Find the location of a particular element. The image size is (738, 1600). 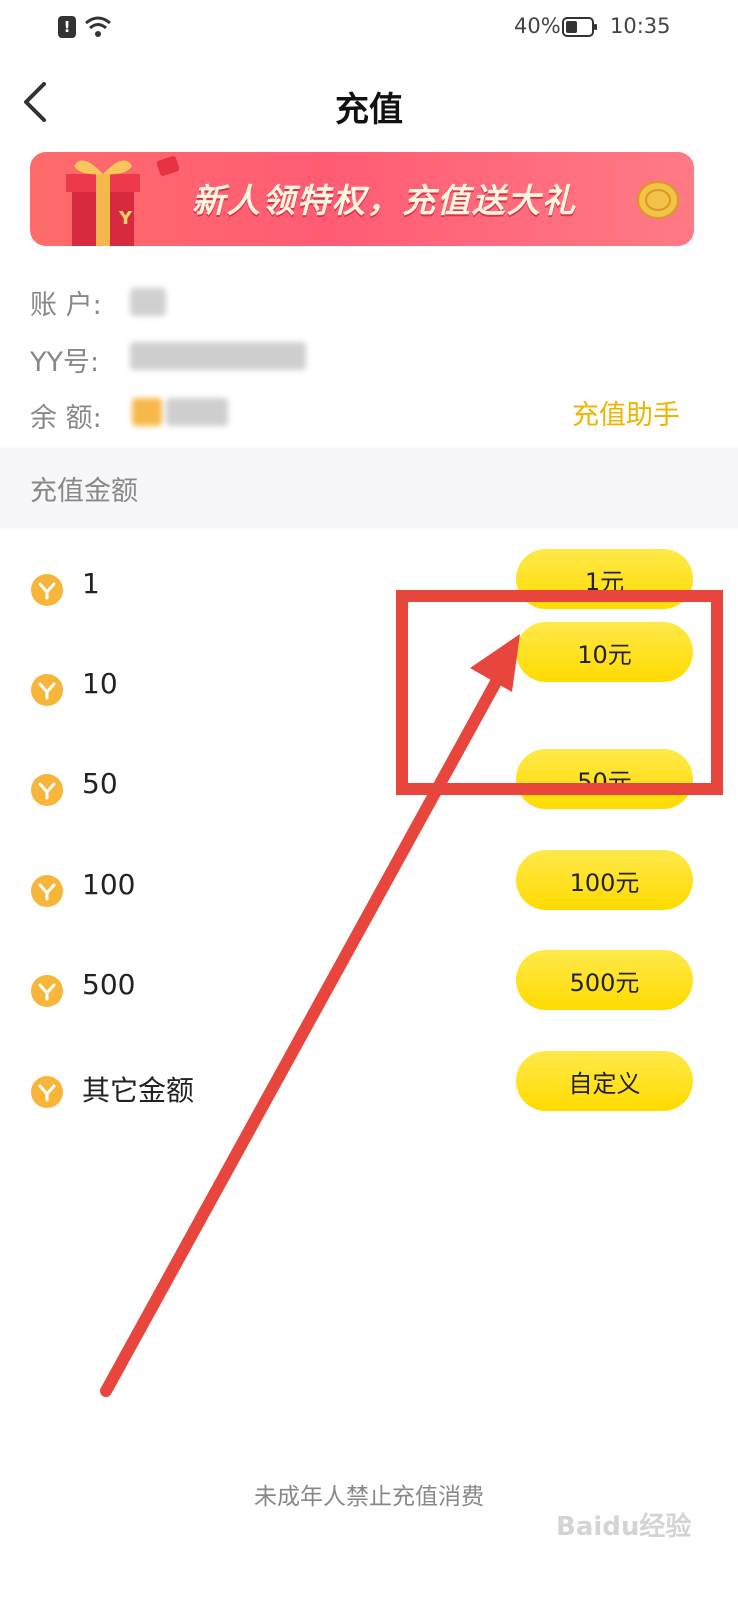

page-title: 充值 is located at coordinates (369, 110).